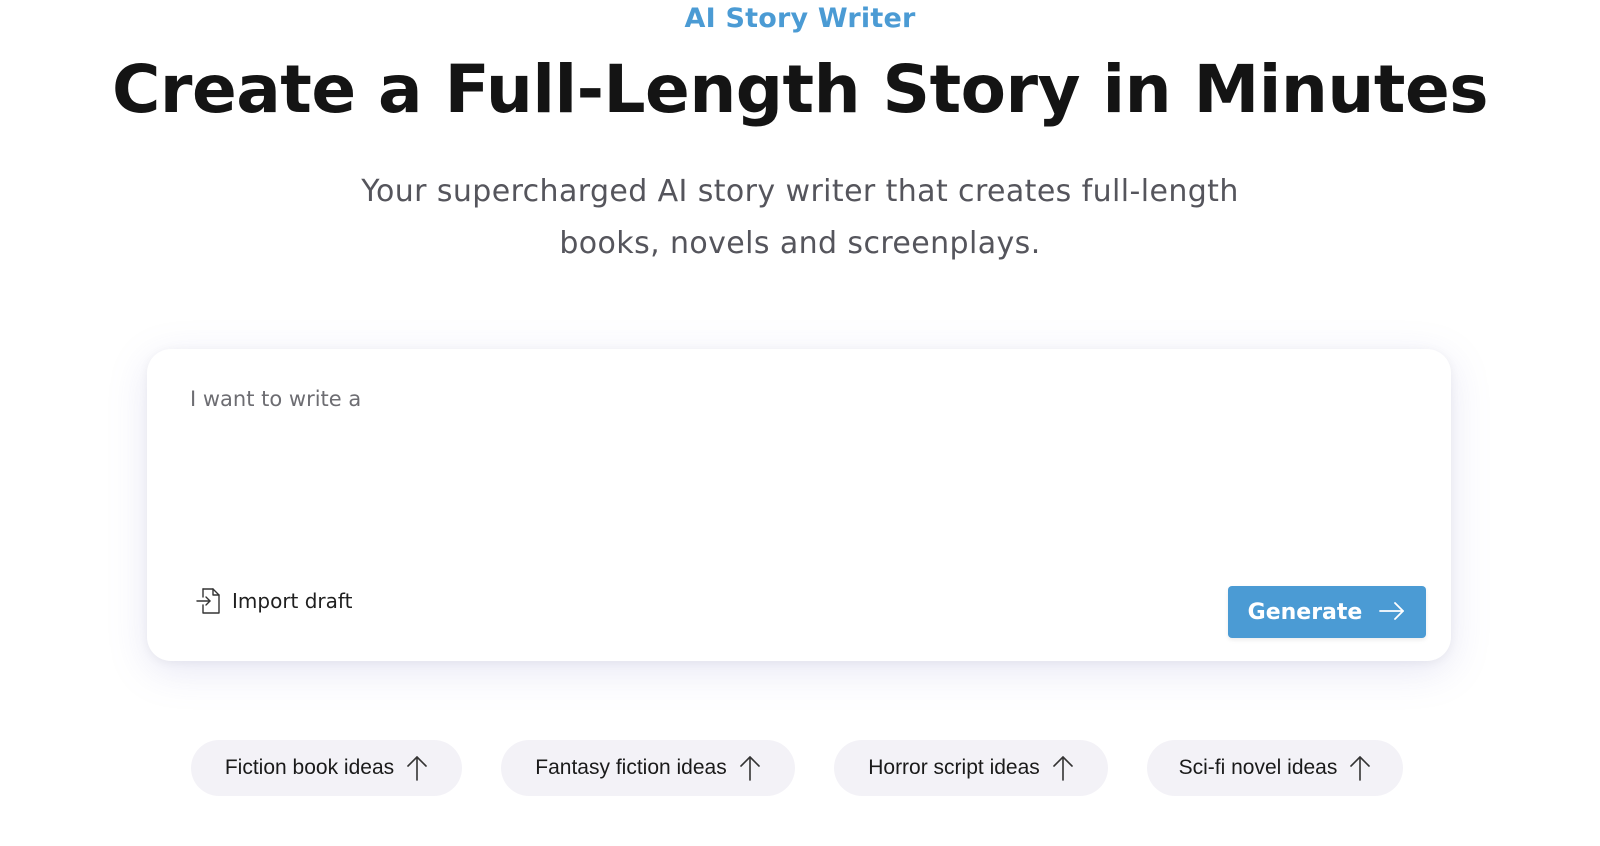  What do you see at coordinates (795, 457) in the screenshot?
I see `story-prompt-input` at bounding box center [795, 457].